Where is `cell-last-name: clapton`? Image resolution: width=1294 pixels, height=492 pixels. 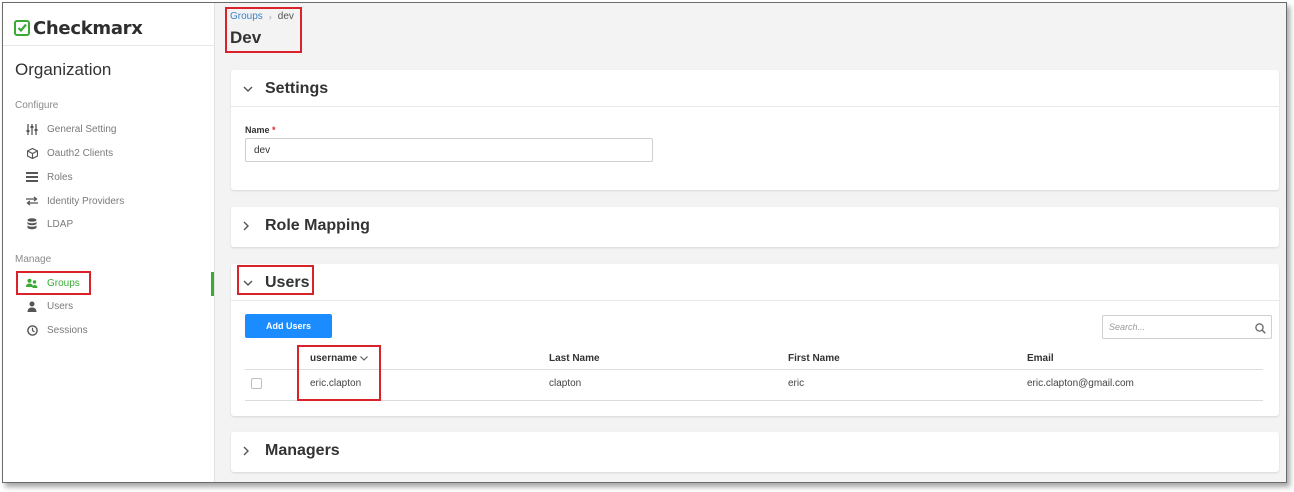
cell-last-name: clapton is located at coordinates (565, 383).